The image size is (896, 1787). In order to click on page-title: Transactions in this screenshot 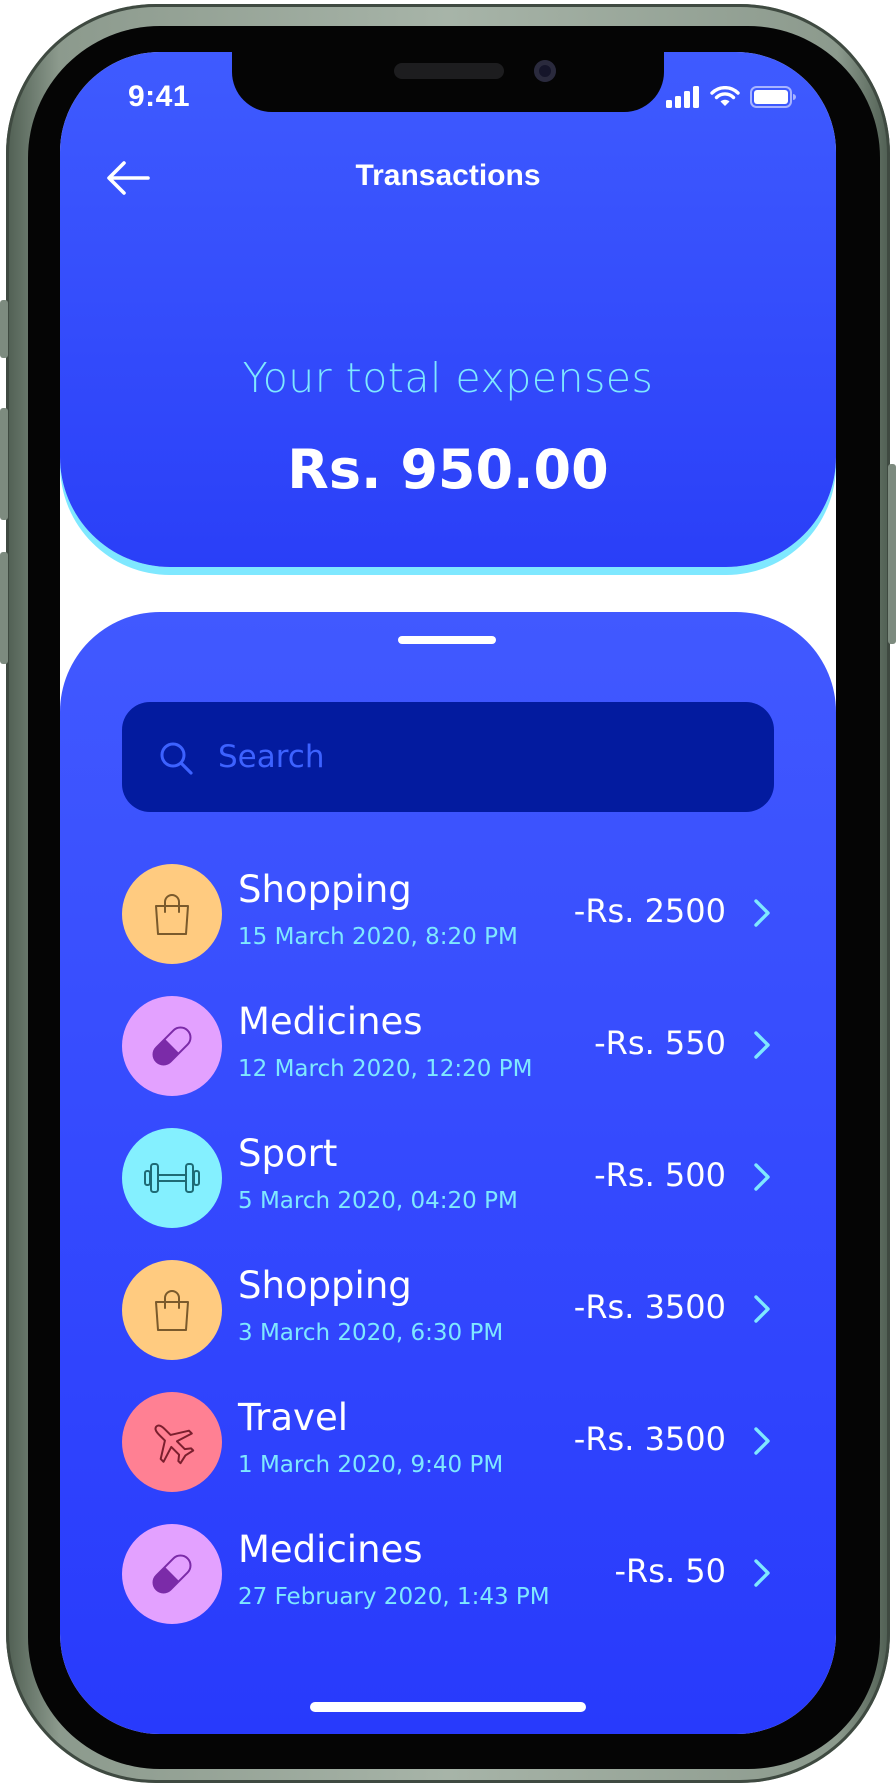, I will do `click(448, 175)`.